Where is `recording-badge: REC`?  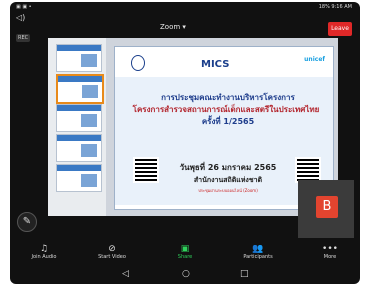 recording-badge: REC is located at coordinates (23, 38).